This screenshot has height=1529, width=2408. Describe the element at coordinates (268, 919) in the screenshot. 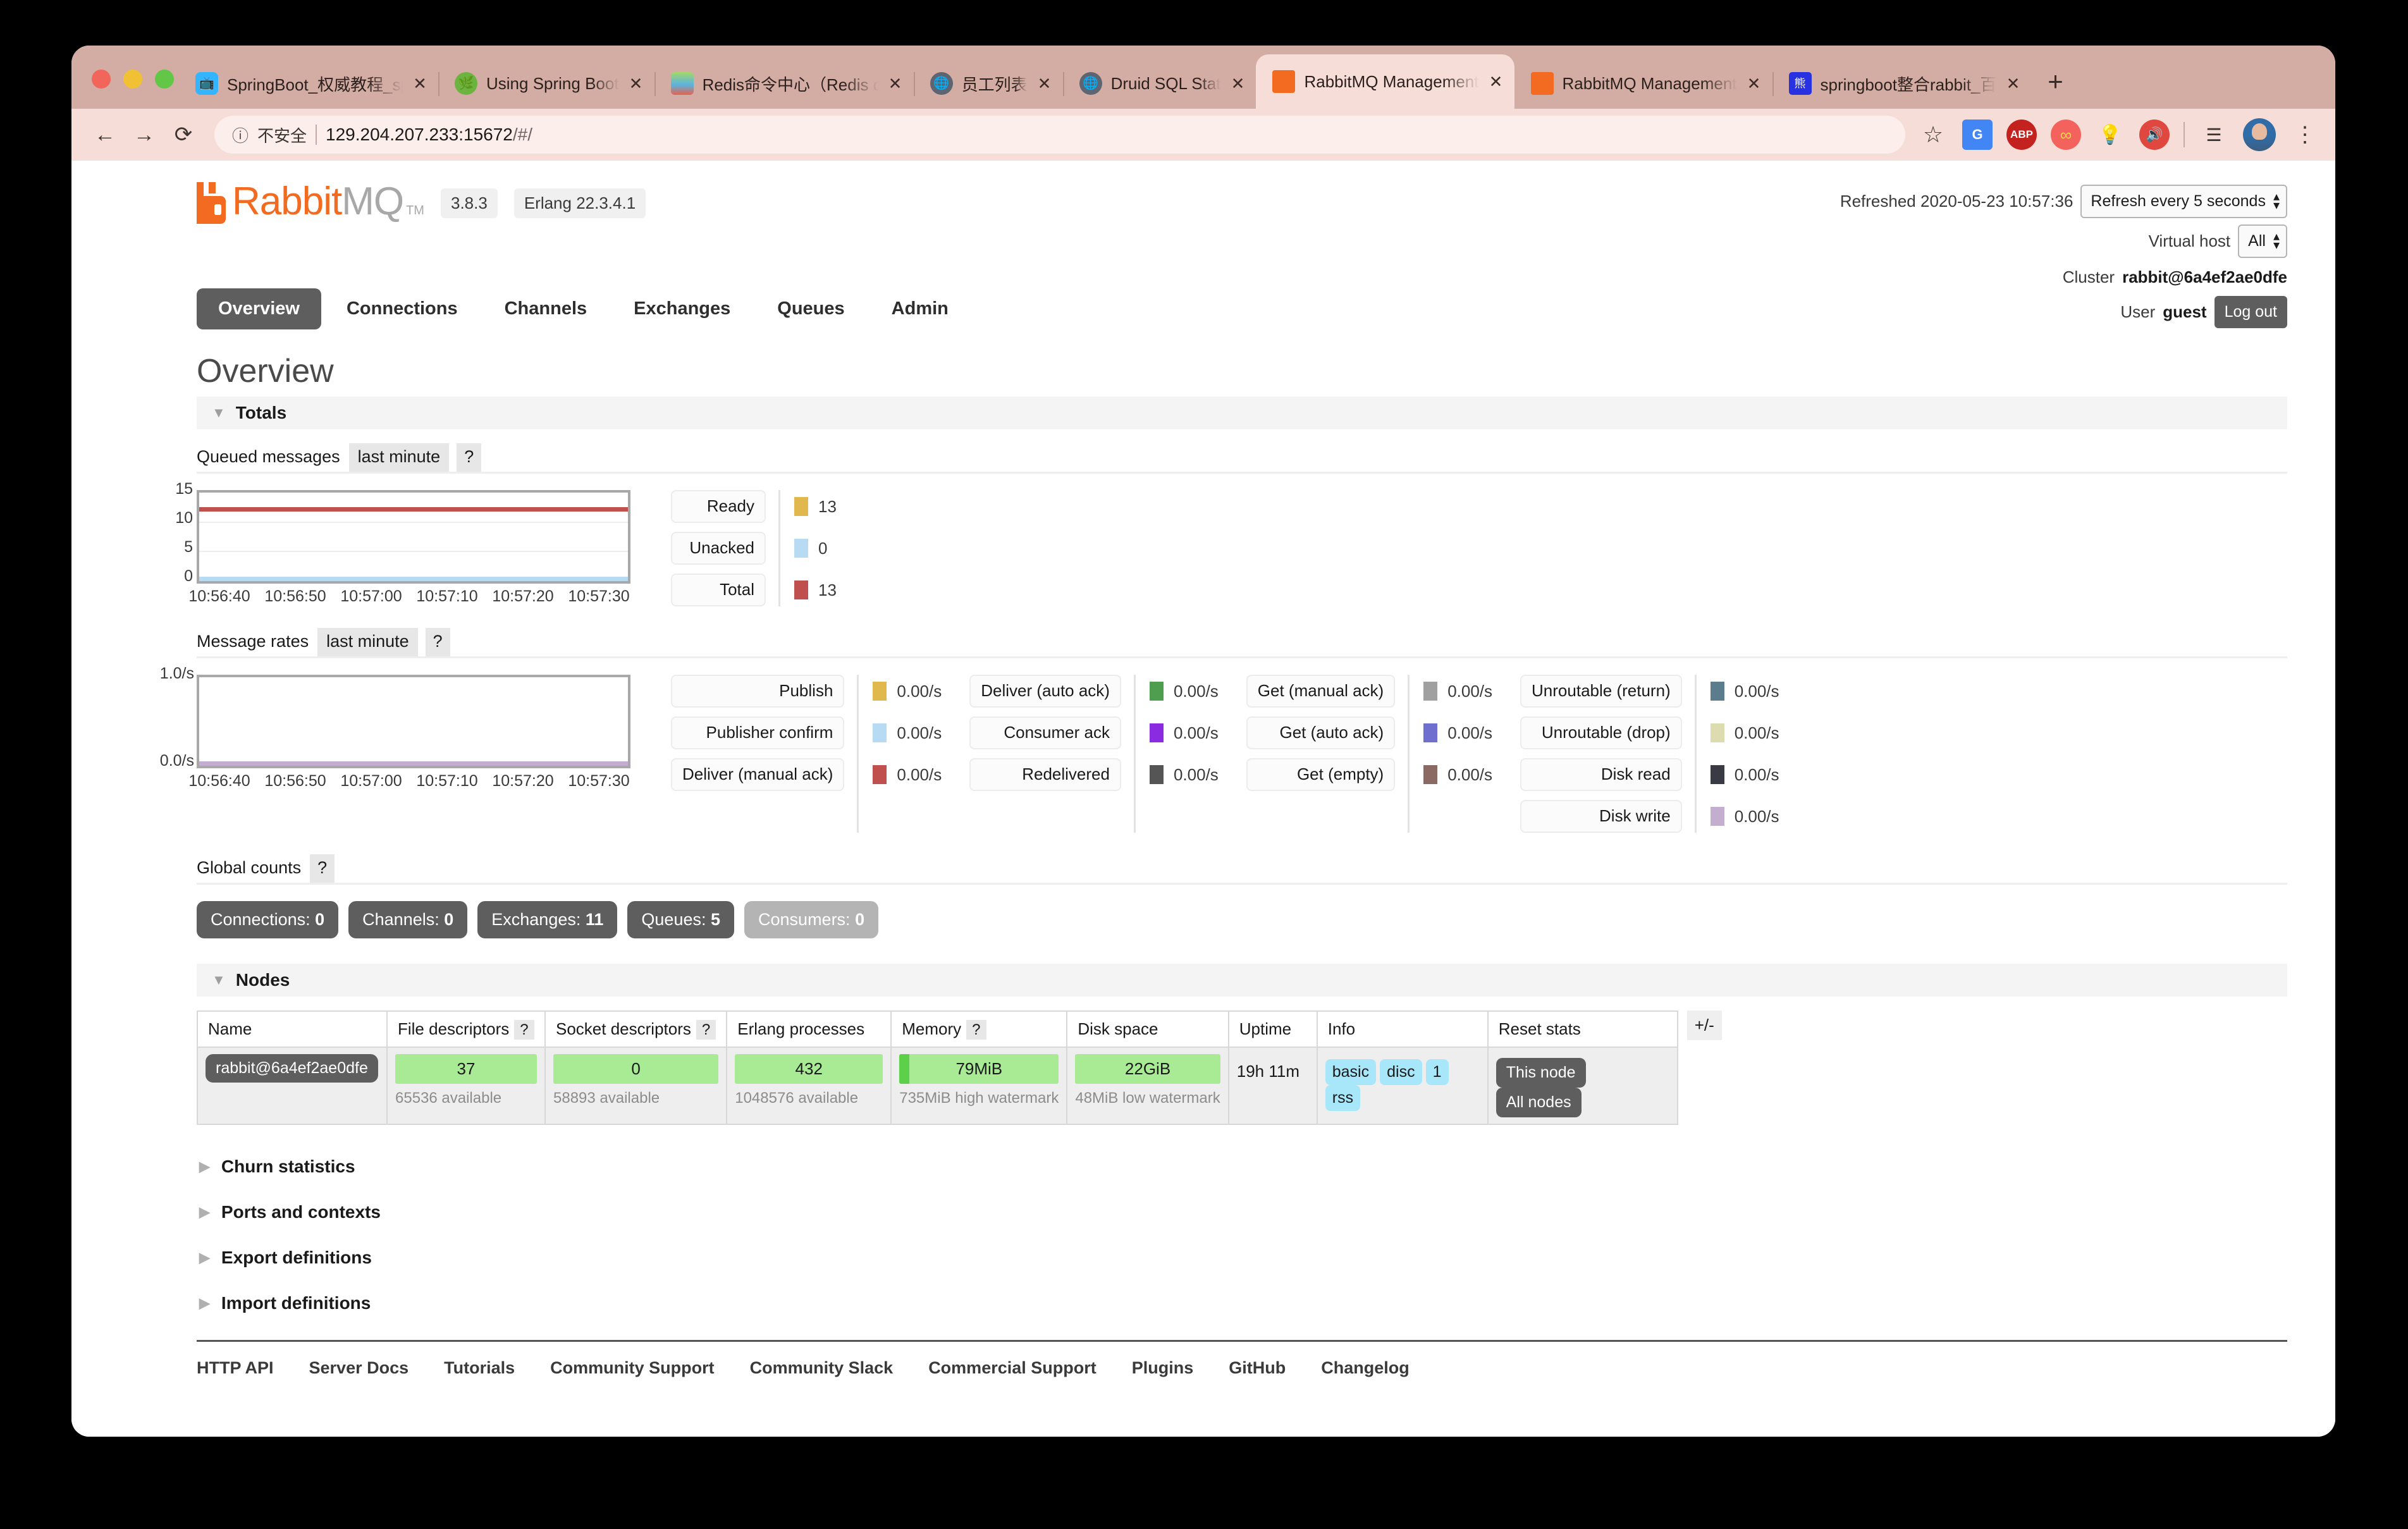

I see `count-badge-connections: Connections: 0` at that location.